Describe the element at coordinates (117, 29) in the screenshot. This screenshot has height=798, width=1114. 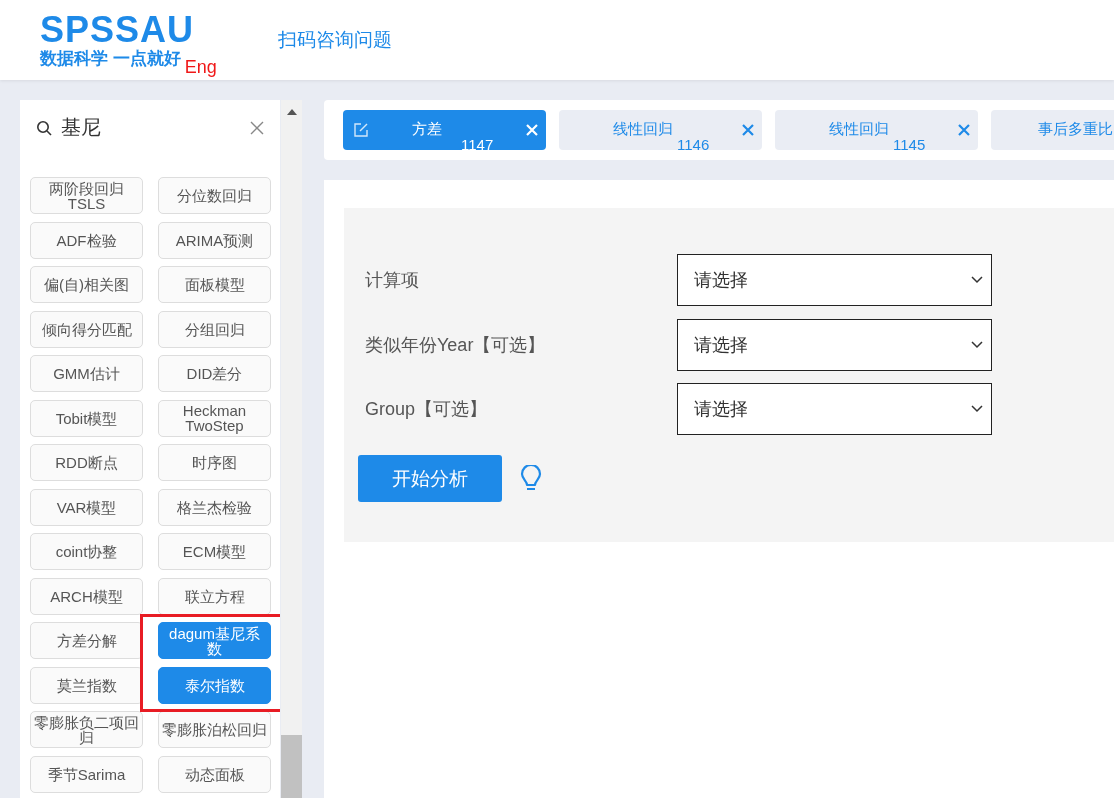
I see `logo-text: SPSSAU` at that location.